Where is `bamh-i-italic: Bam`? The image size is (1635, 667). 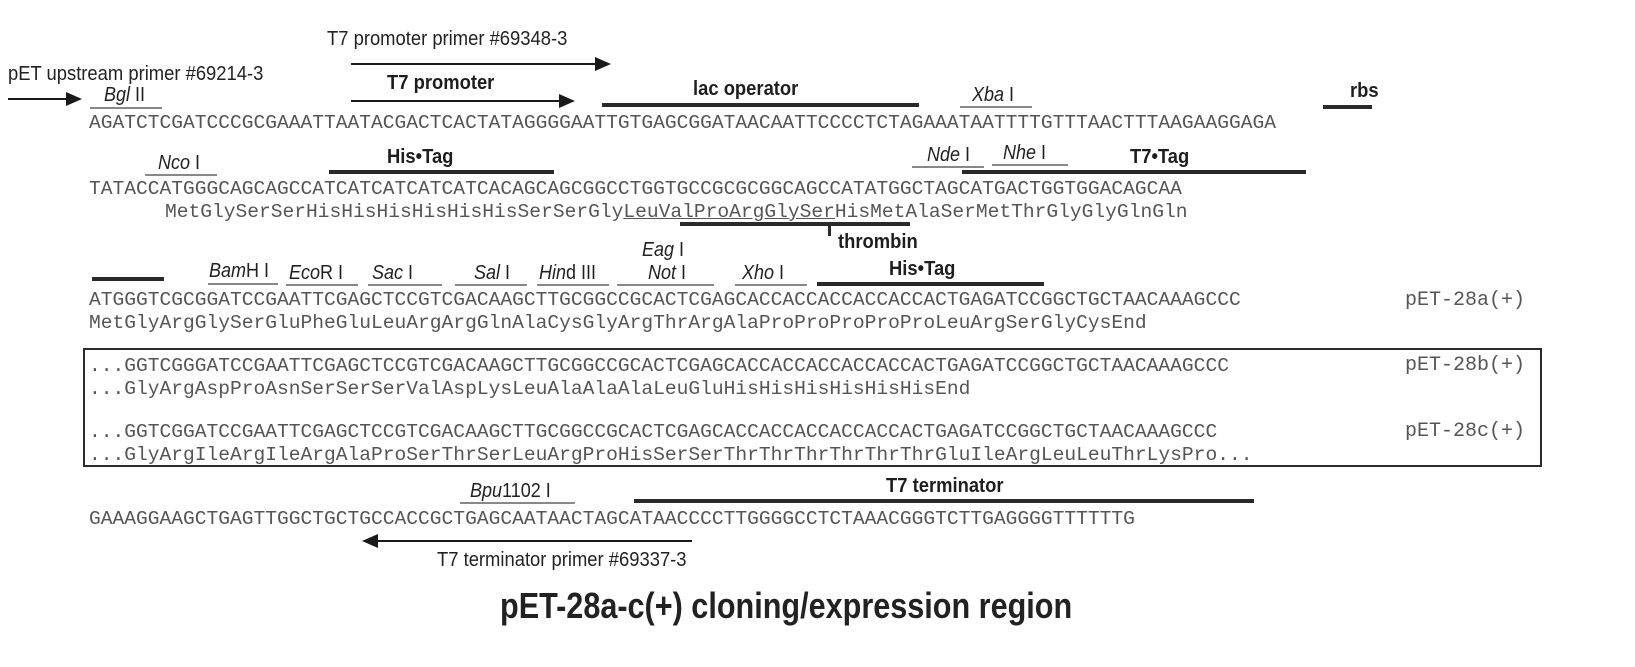
bamh-i-italic: Bam is located at coordinates (228, 271).